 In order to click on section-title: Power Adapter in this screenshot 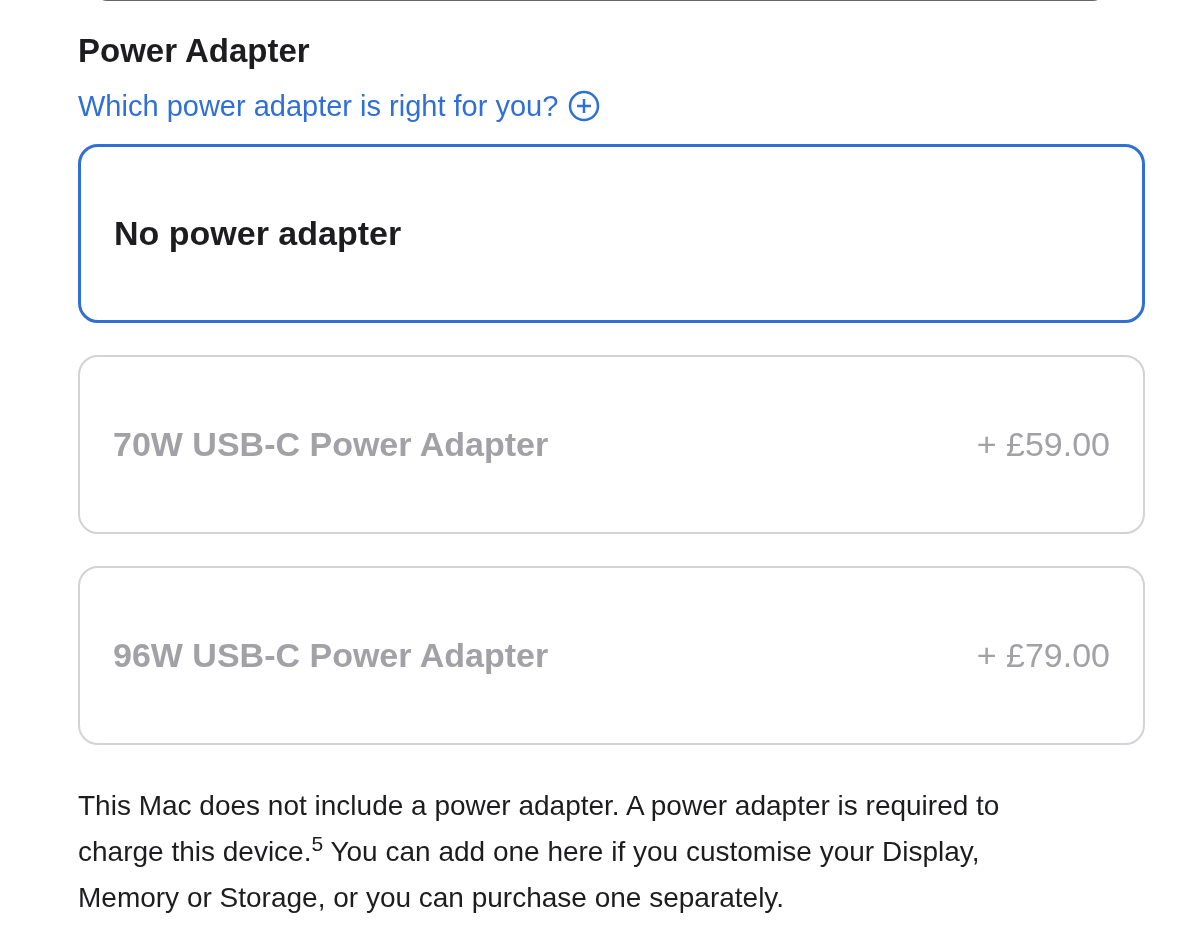, I will do `click(194, 51)`.